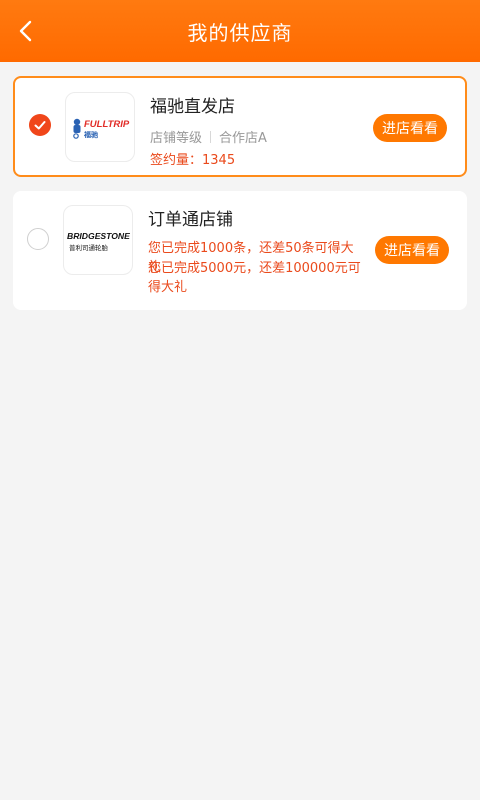 The height and width of the screenshot is (800, 480). Describe the element at coordinates (90, 134) in the screenshot. I see `logo-sub: 福驰` at that location.